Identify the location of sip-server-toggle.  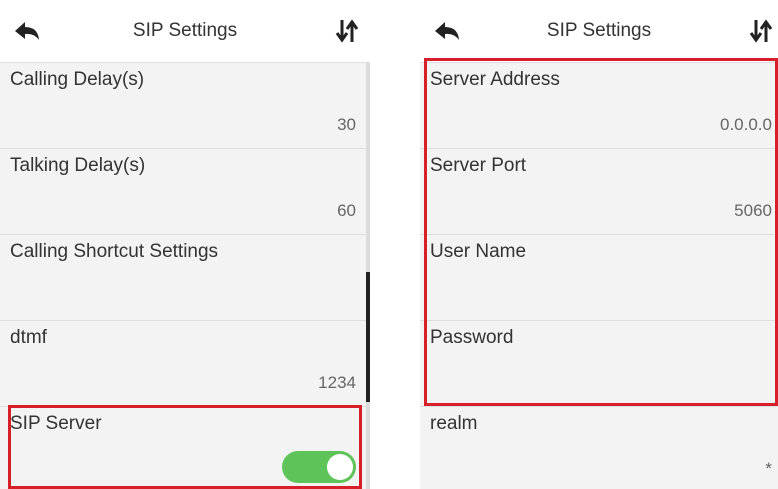
(319, 467).